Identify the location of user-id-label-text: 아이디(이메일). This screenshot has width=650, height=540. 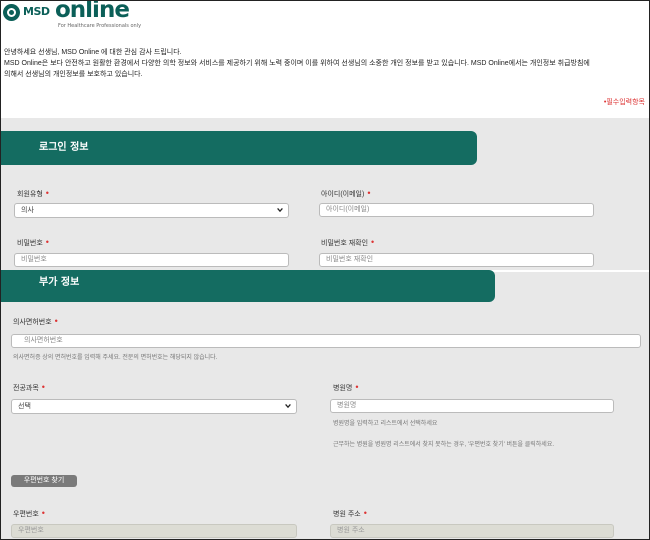
(343, 194).